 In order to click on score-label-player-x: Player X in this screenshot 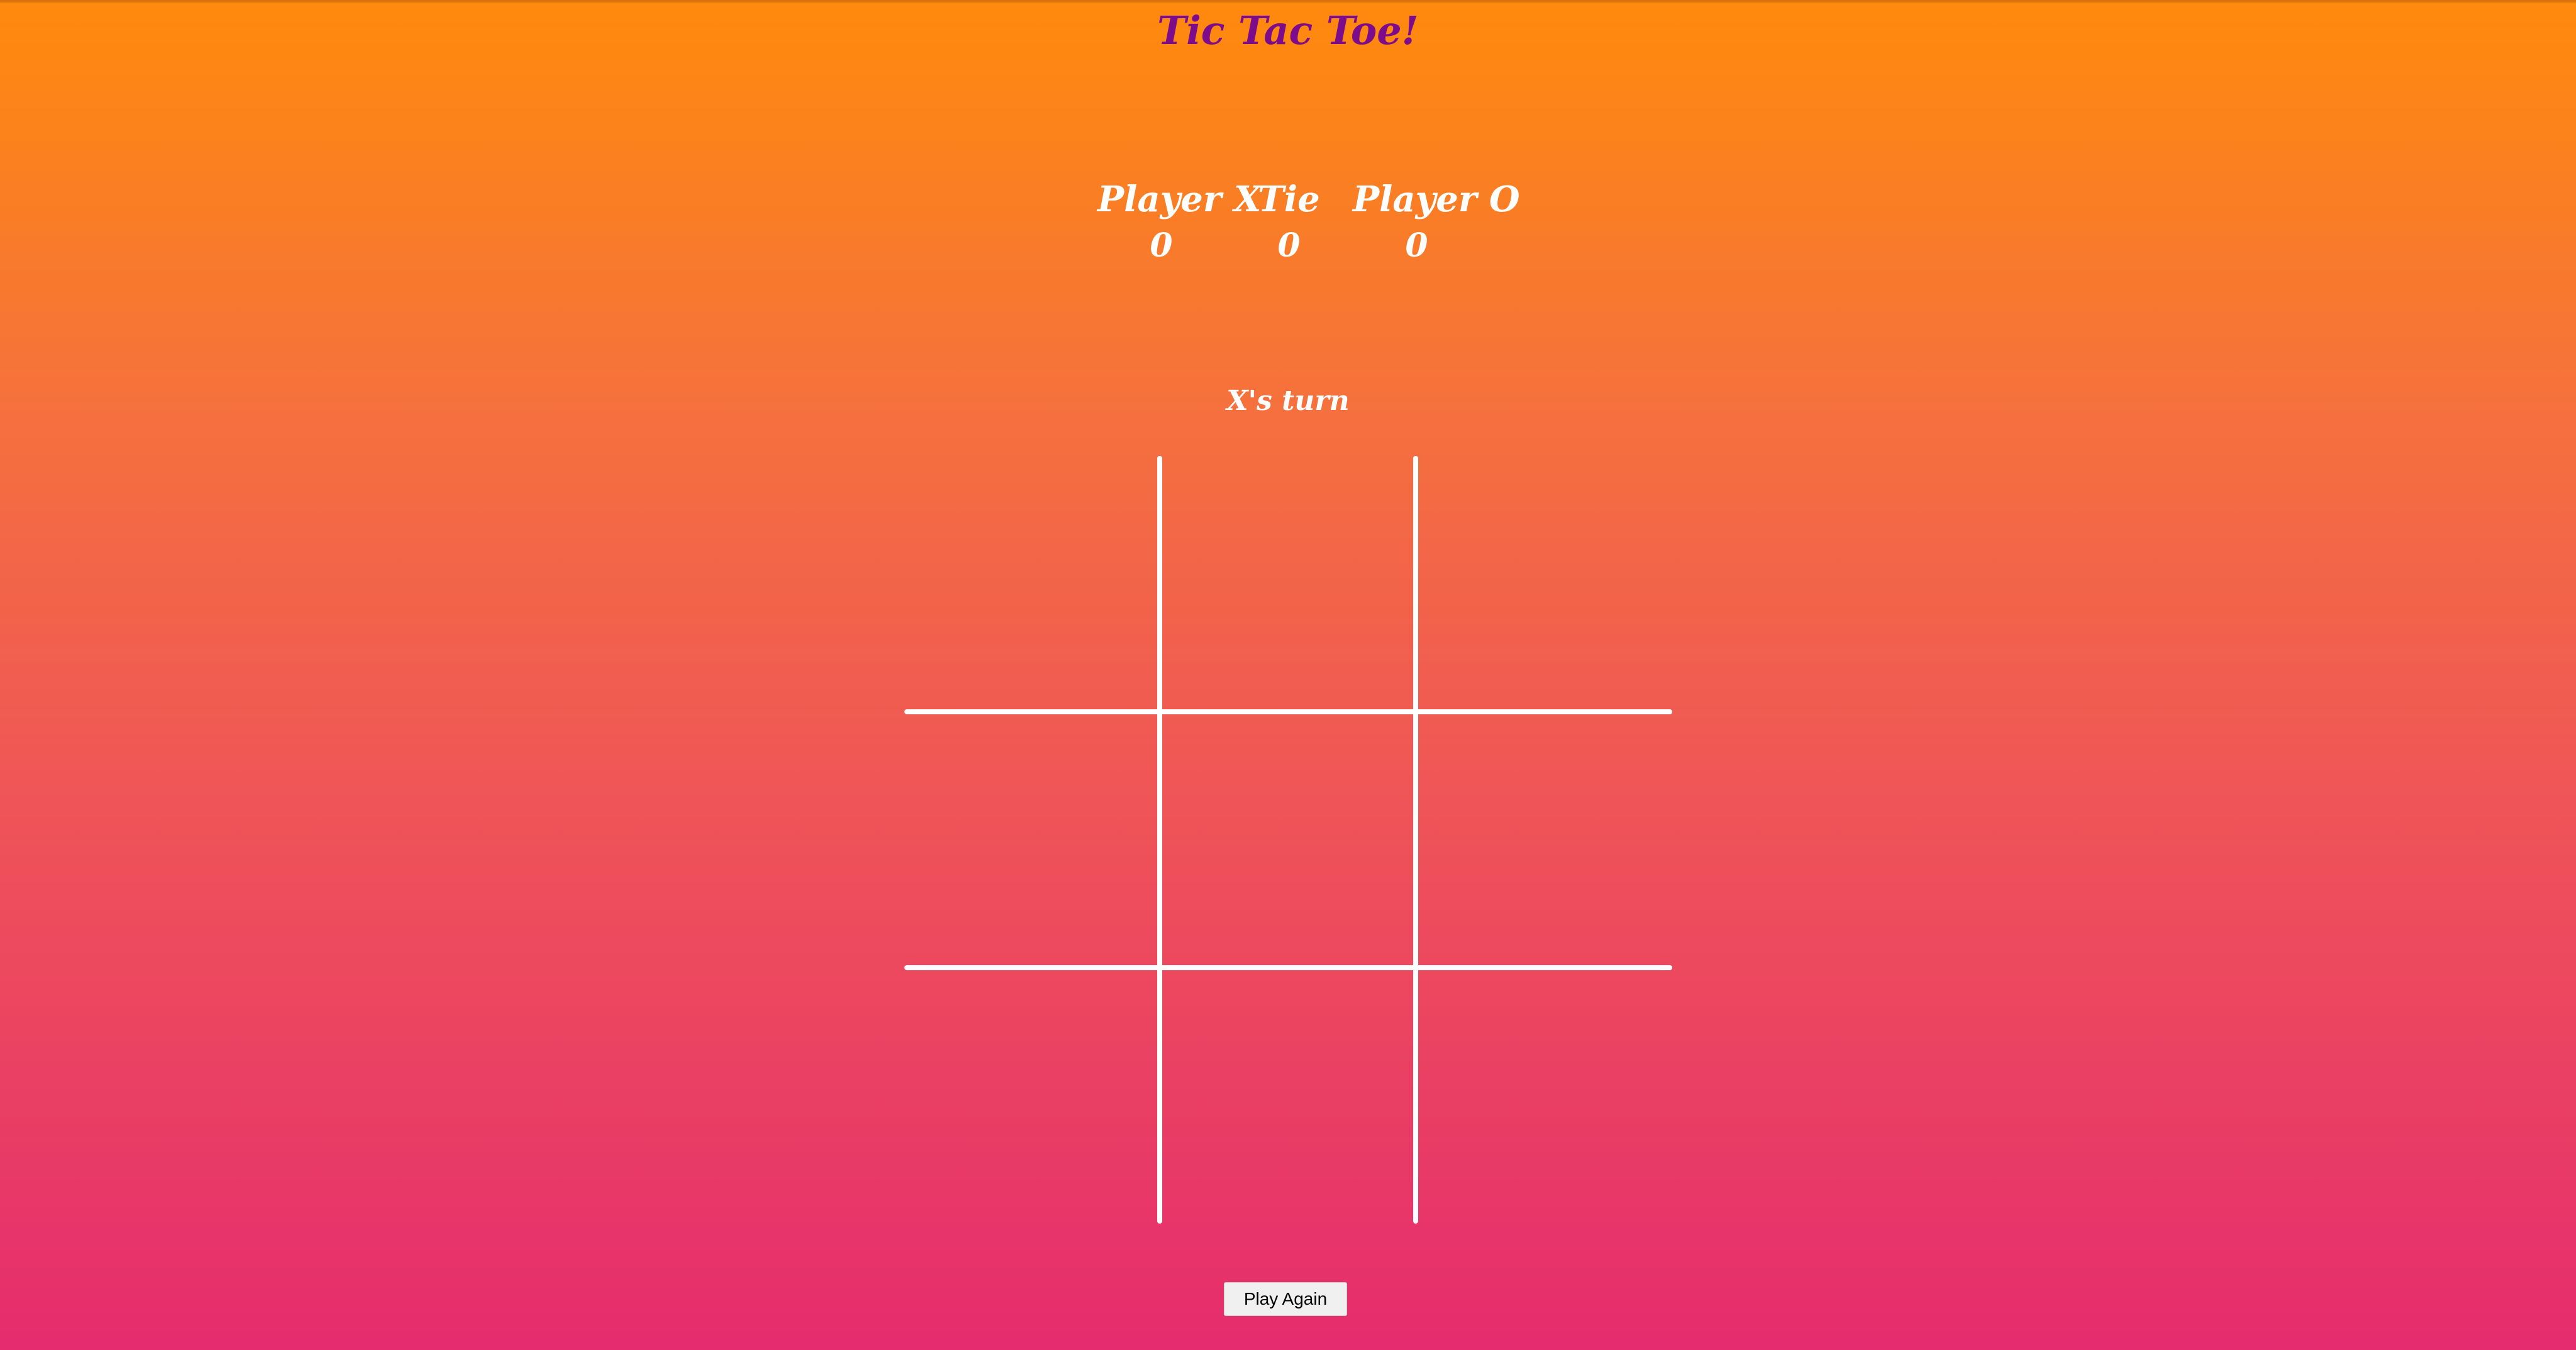, I will do `click(1179, 199)`.